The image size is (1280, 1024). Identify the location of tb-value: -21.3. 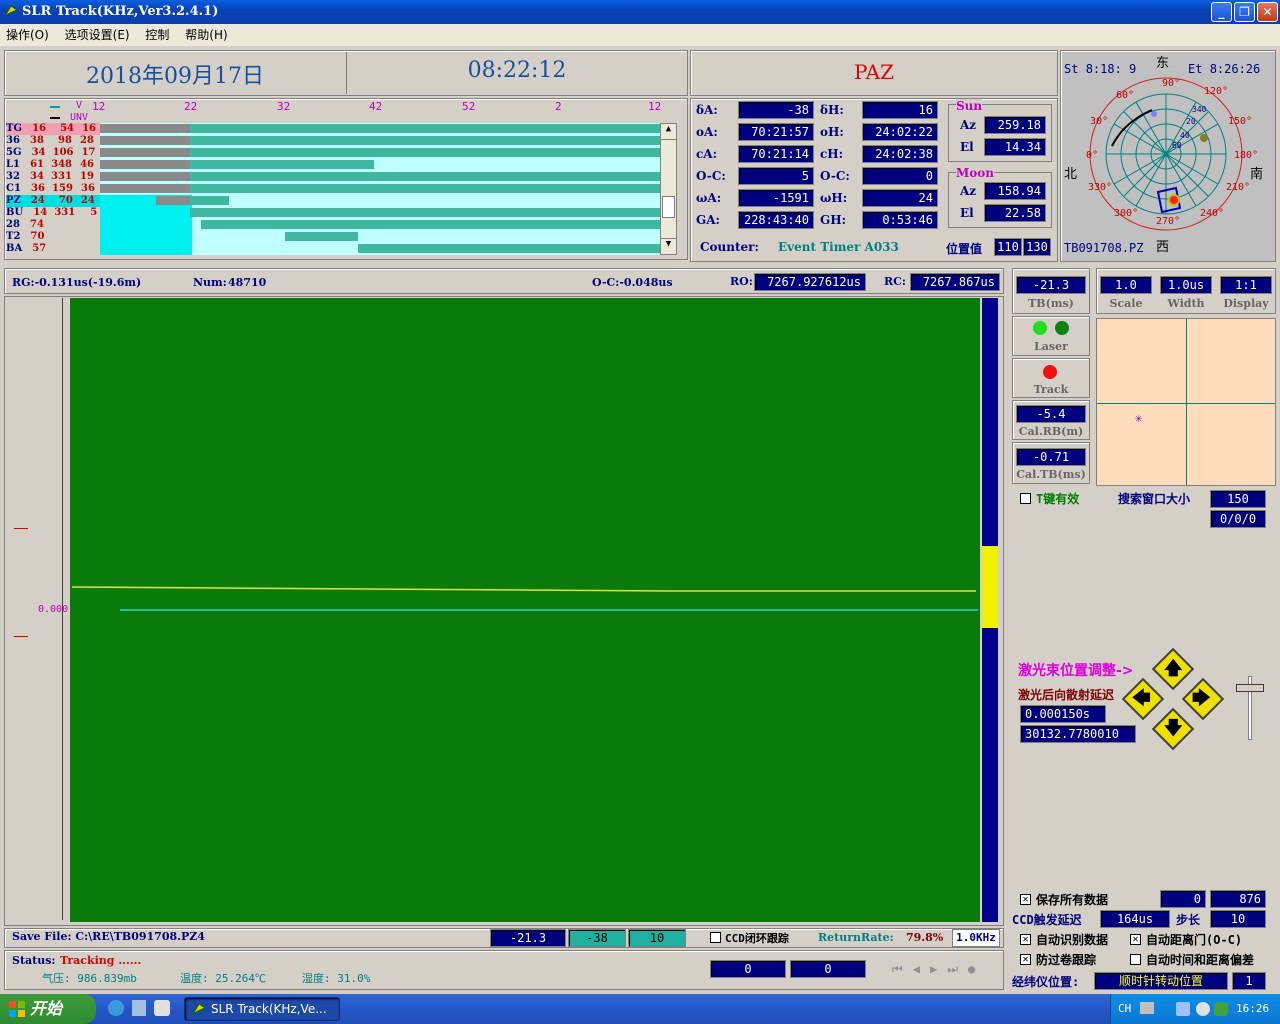
(1051, 285).